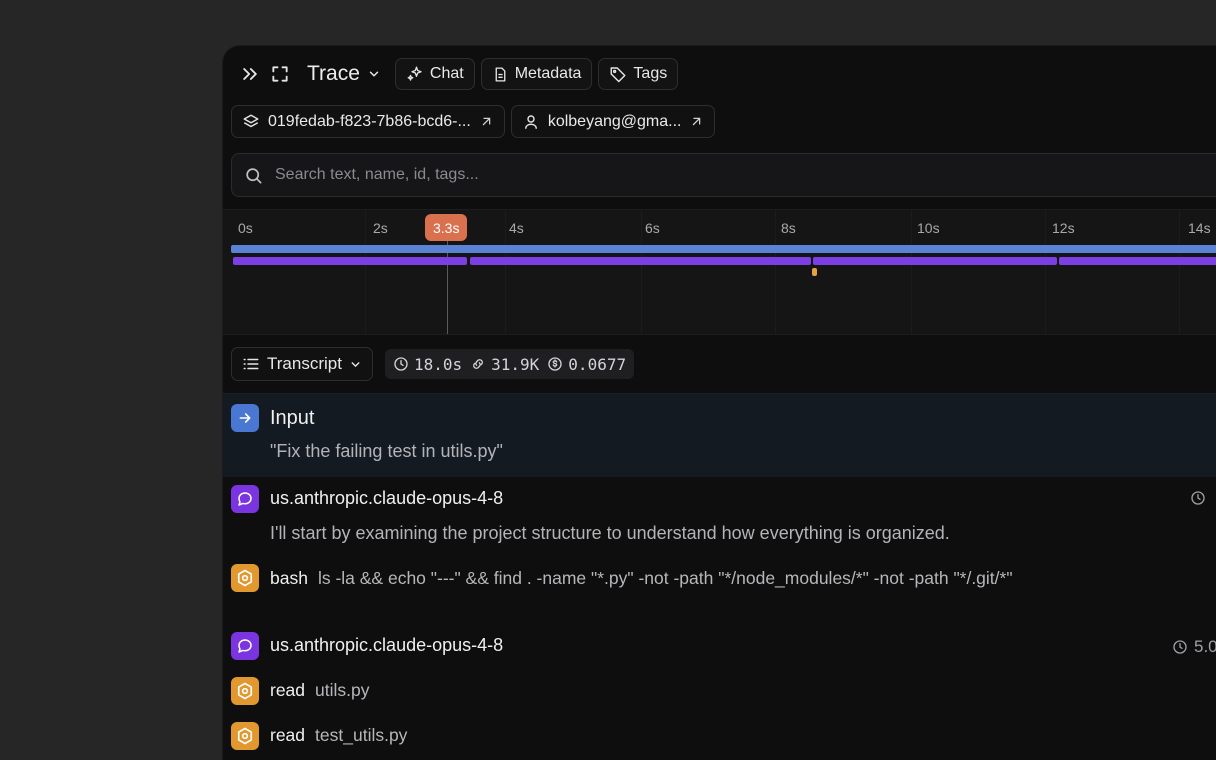  What do you see at coordinates (446, 73) in the screenshot?
I see `tab-chat-label: Chat` at bounding box center [446, 73].